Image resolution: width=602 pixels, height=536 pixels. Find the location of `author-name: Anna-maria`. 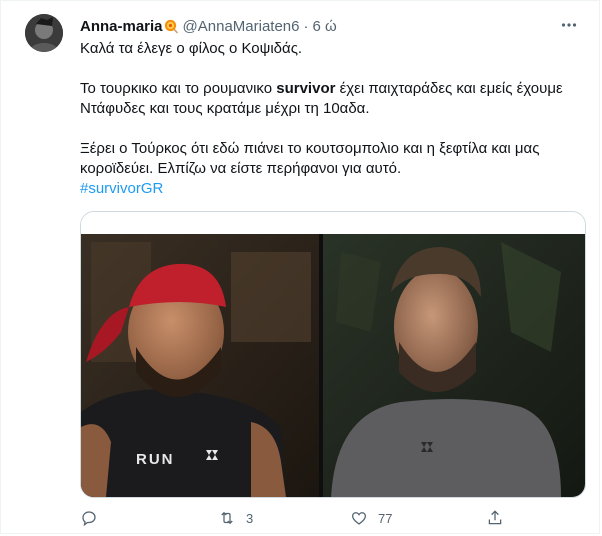

author-name: Anna-maria is located at coordinates (121, 26).